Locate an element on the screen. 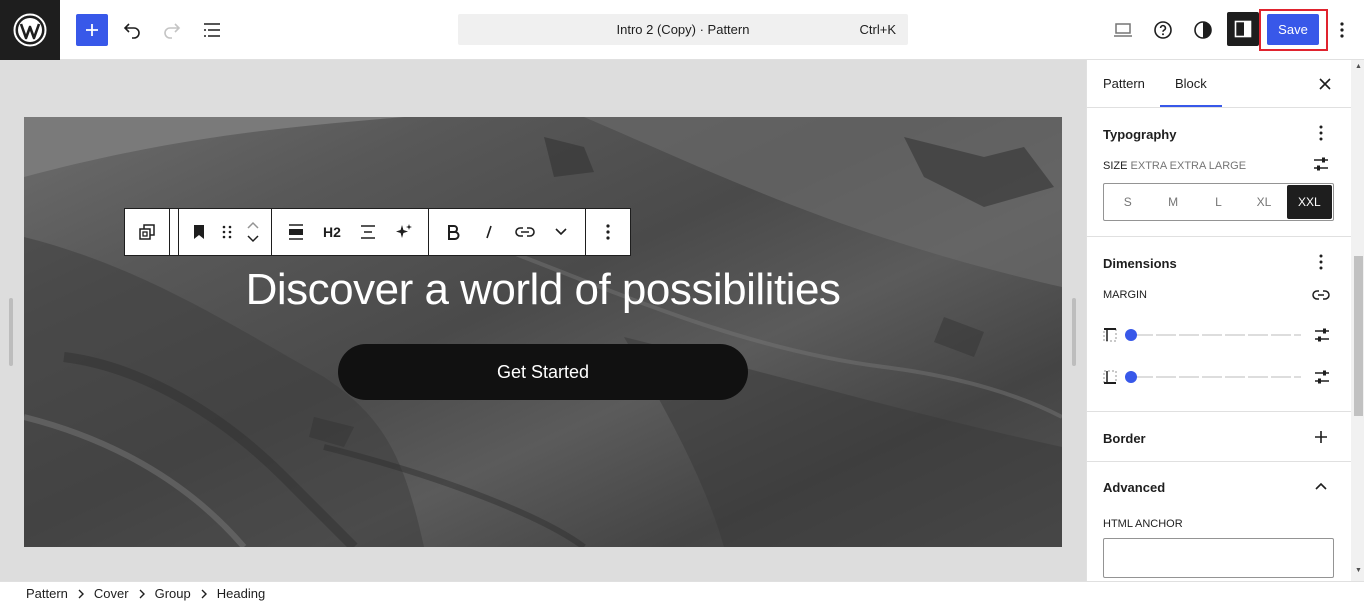 The height and width of the screenshot is (605, 1364). size-option-xxl: XXL is located at coordinates (1309, 202).